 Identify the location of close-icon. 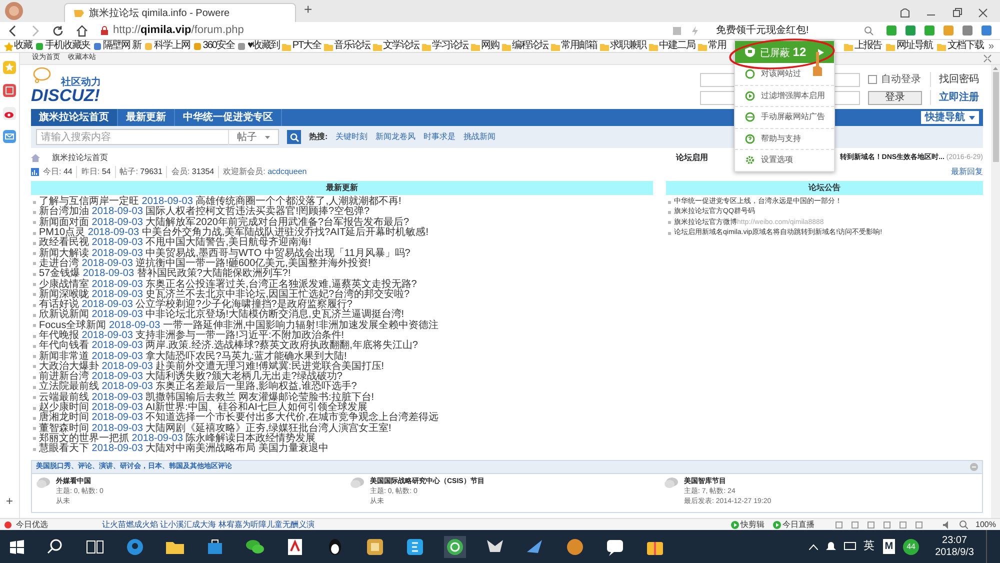
(983, 13).